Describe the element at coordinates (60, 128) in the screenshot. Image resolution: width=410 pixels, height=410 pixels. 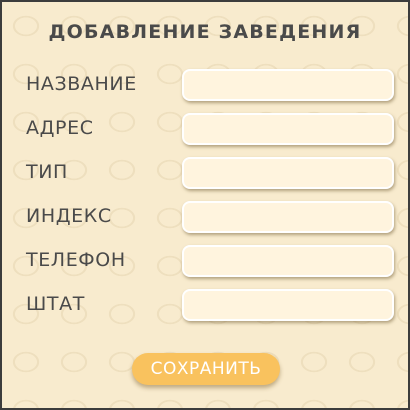
I see `address-label: АДРЕС` at that location.